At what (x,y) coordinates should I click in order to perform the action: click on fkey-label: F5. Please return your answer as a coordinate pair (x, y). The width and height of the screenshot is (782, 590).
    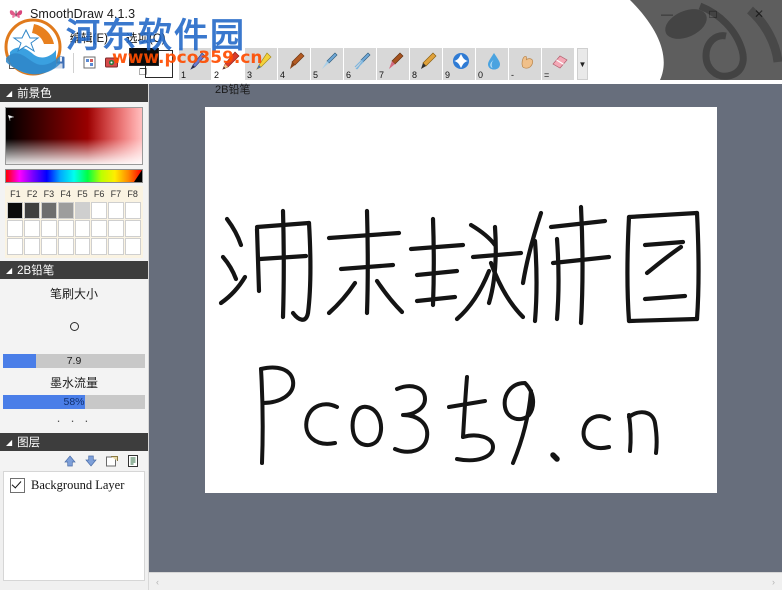
    Looking at the image, I should click on (82, 194).